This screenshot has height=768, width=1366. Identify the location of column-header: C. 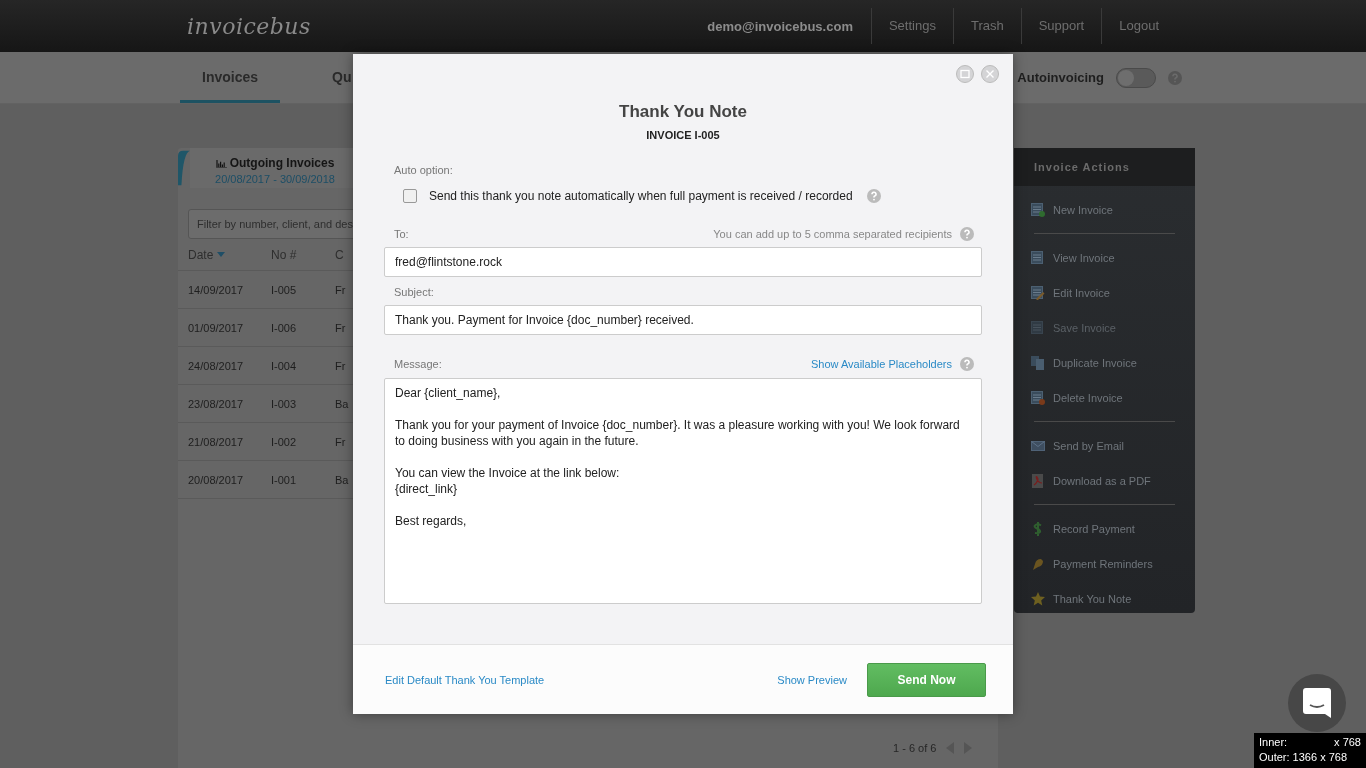
(339, 254).